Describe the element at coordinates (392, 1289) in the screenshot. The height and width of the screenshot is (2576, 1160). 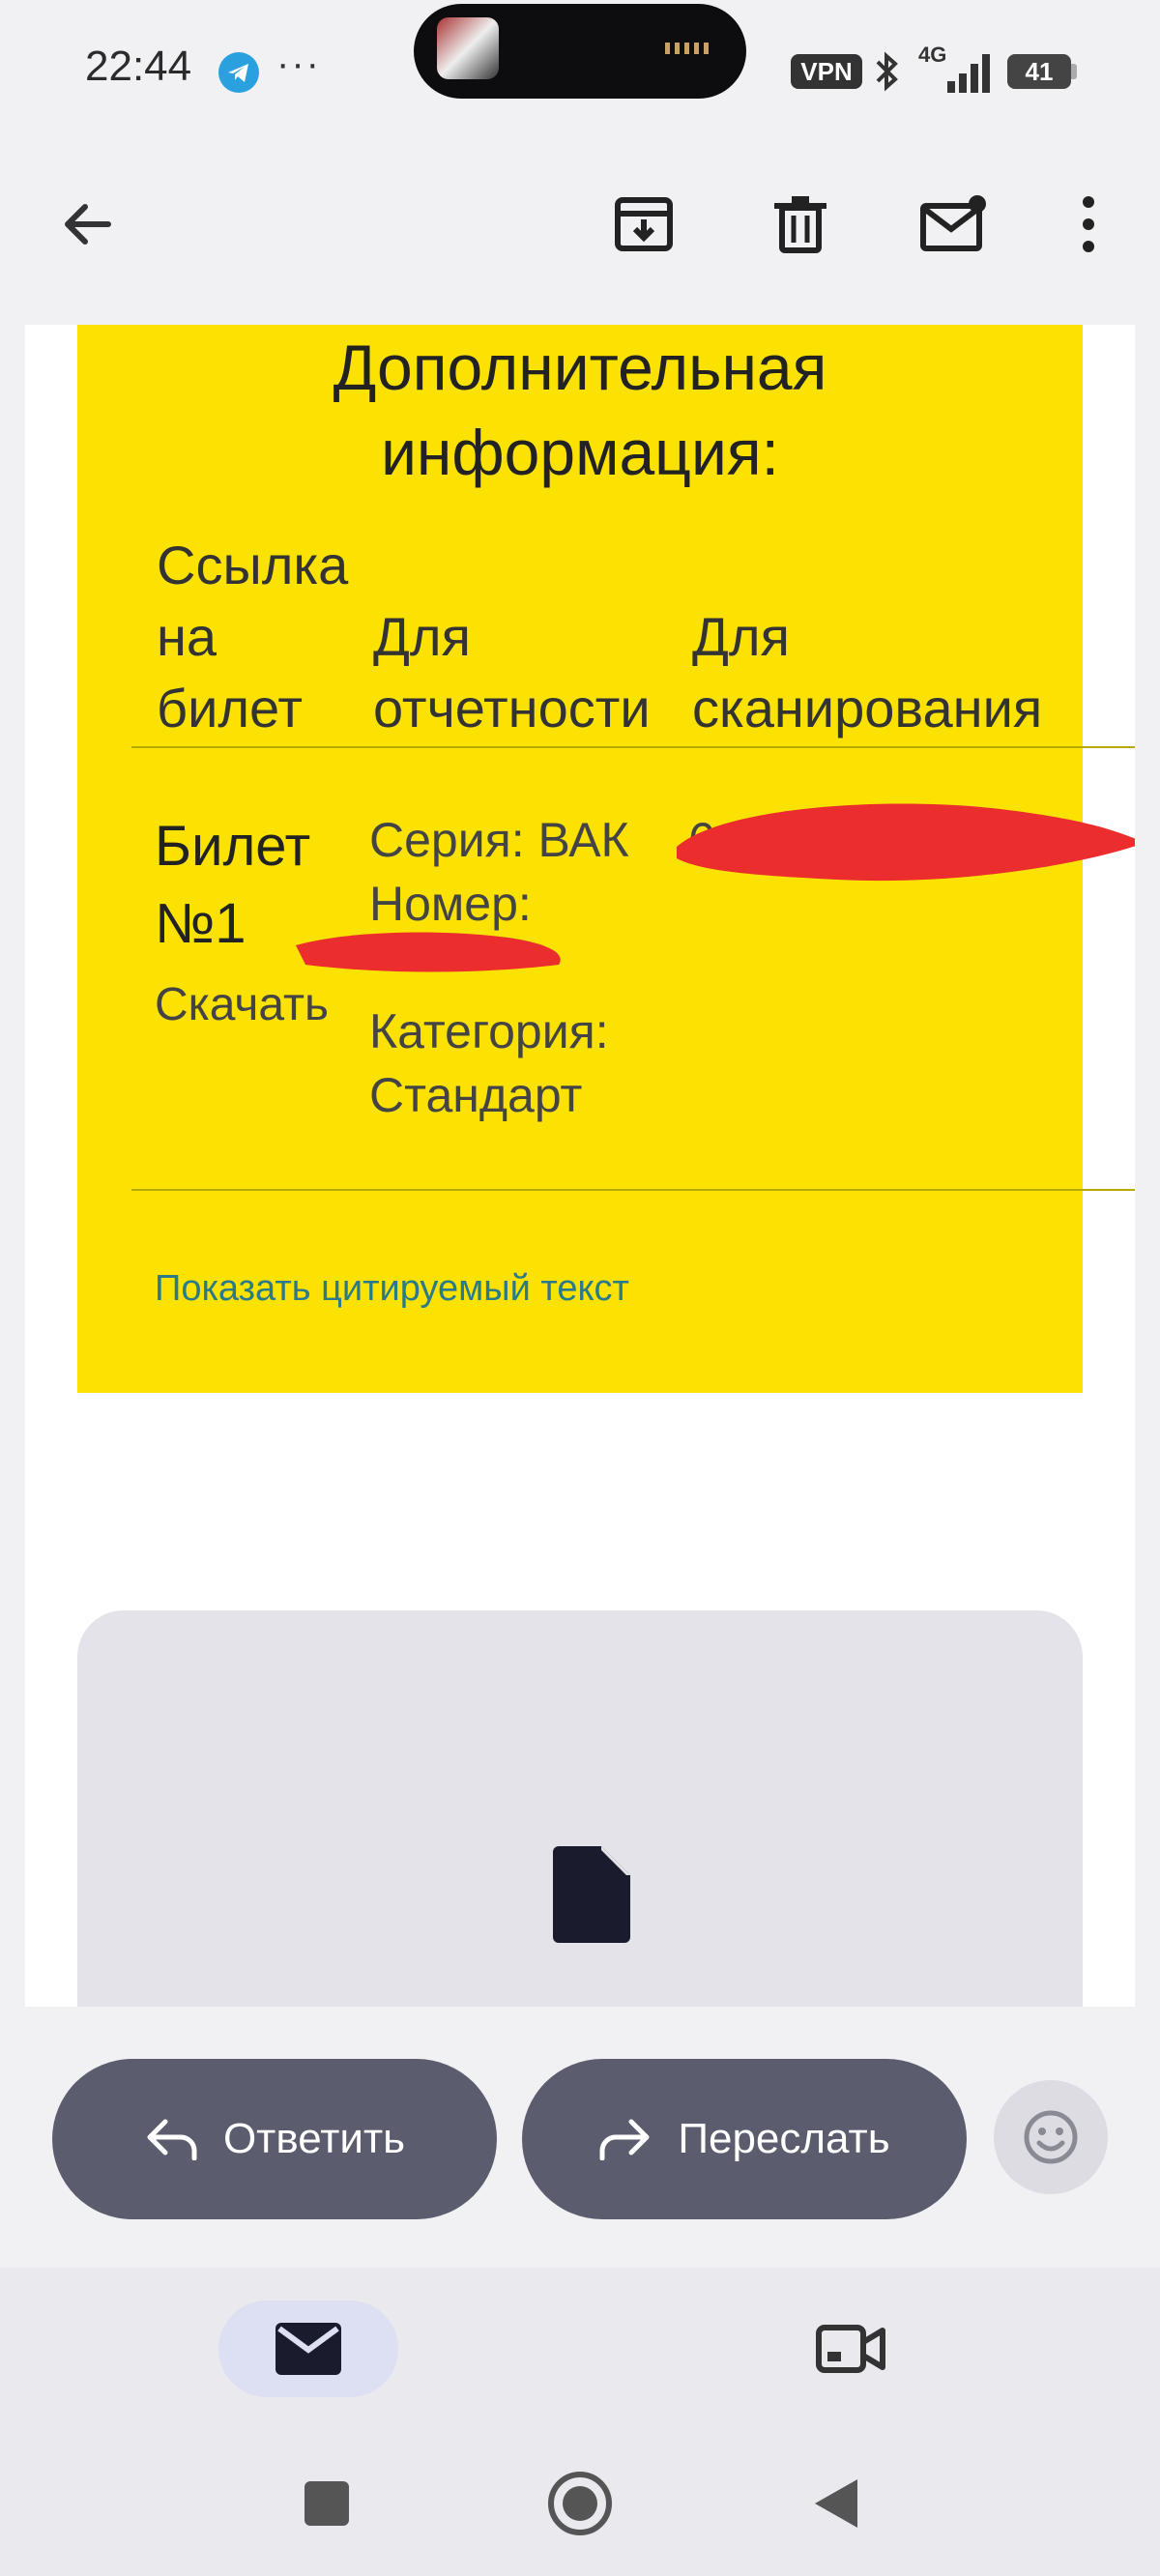
I see `show-quoted-text-link: Показать цитируемый текст` at that location.